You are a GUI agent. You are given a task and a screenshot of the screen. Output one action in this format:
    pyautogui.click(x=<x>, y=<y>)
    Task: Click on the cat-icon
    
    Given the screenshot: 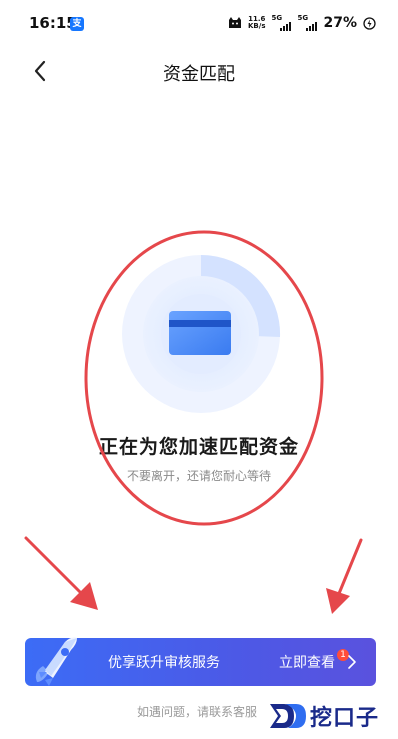 What is the action you would take?
    pyautogui.click(x=235, y=22)
    